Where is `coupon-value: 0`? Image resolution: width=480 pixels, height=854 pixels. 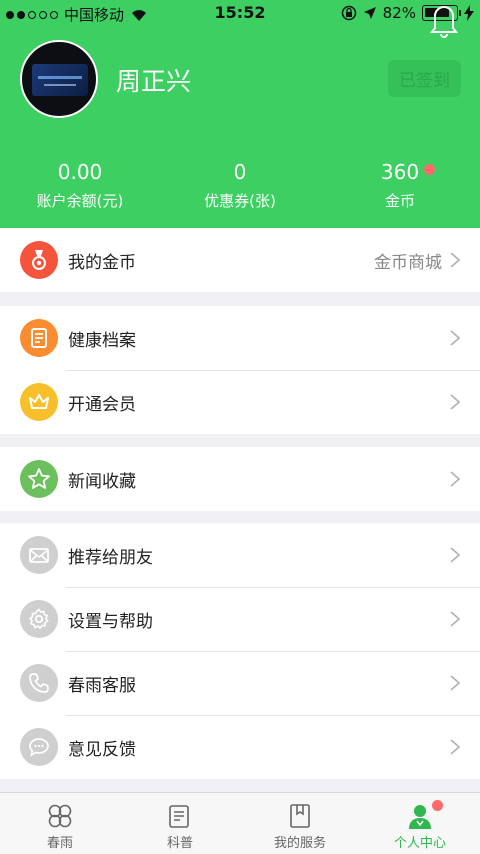 coupon-value: 0 is located at coordinates (240, 172).